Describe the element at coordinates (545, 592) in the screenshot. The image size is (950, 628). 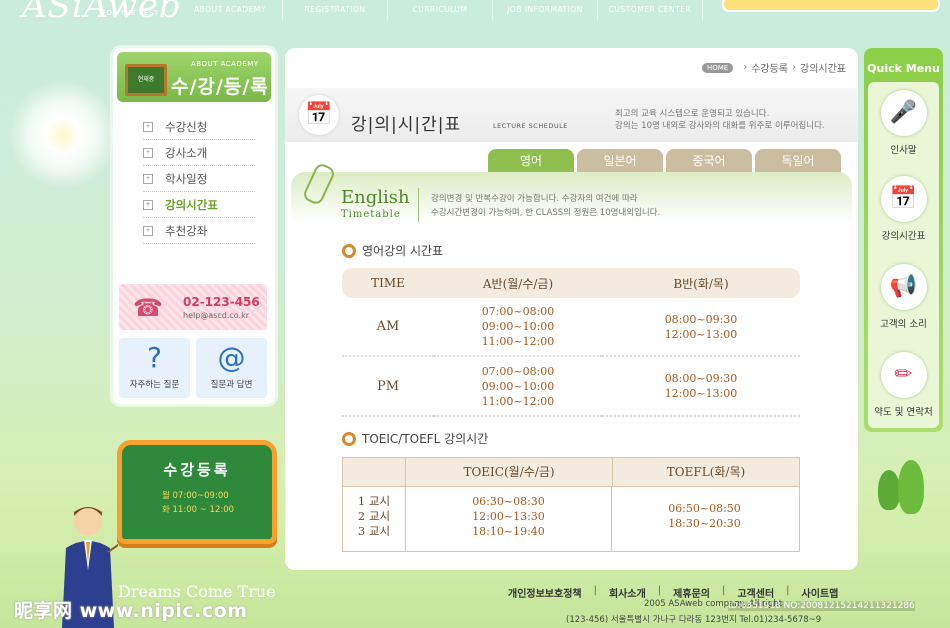
I see `footer-link-privacy: 개인정보보호정책` at that location.